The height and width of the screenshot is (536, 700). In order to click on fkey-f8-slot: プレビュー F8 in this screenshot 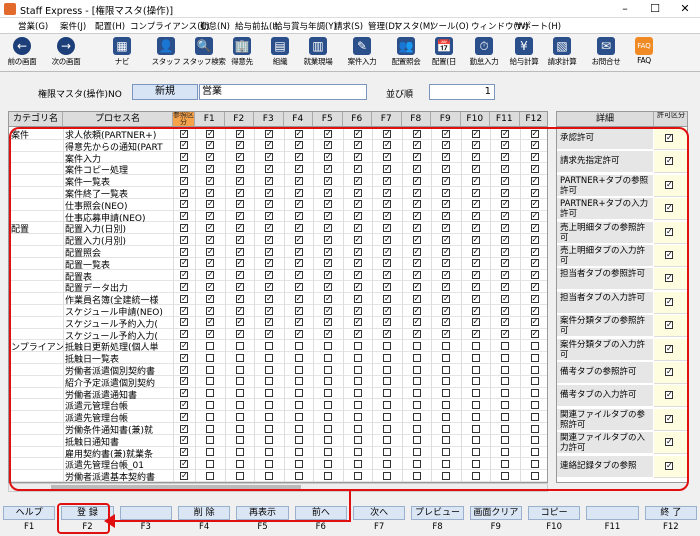, I will do `click(437, 521)`.